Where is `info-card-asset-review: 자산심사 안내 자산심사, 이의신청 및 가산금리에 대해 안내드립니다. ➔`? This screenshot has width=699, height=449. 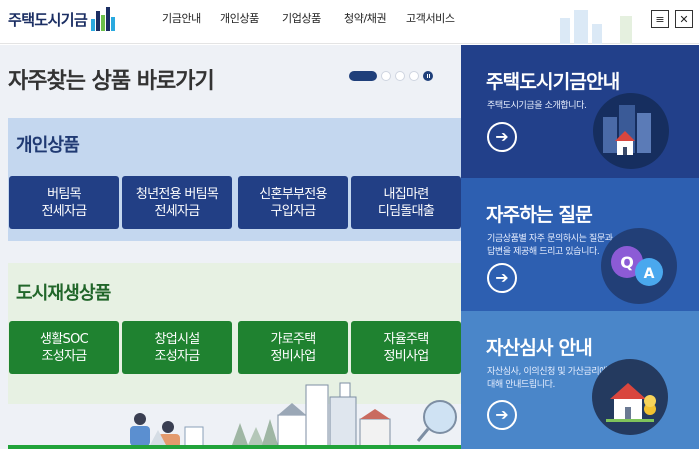 info-card-asset-review: 자산심사 안내 자산심사, 이의신청 및 가산금리에 대해 안내드립니다. ➔ is located at coordinates (580, 380).